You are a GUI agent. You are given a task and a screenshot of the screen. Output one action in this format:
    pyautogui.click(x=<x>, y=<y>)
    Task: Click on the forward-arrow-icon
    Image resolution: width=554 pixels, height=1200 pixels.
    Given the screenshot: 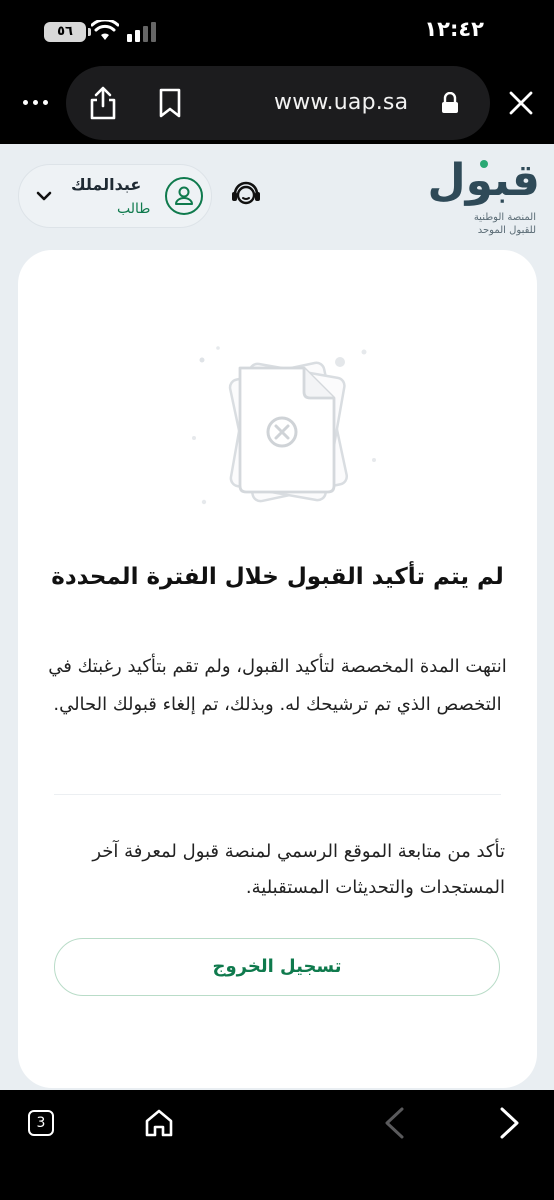 What is the action you would take?
    pyautogui.click(x=510, y=1123)
    